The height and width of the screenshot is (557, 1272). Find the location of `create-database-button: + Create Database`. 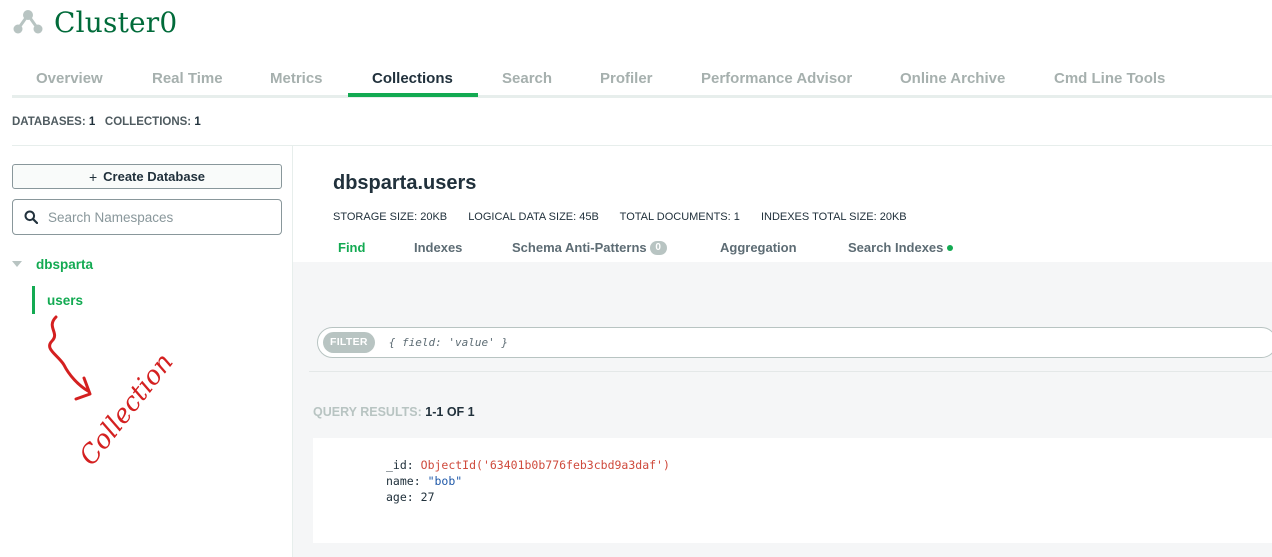

create-database-button: + Create Database is located at coordinates (147, 176).